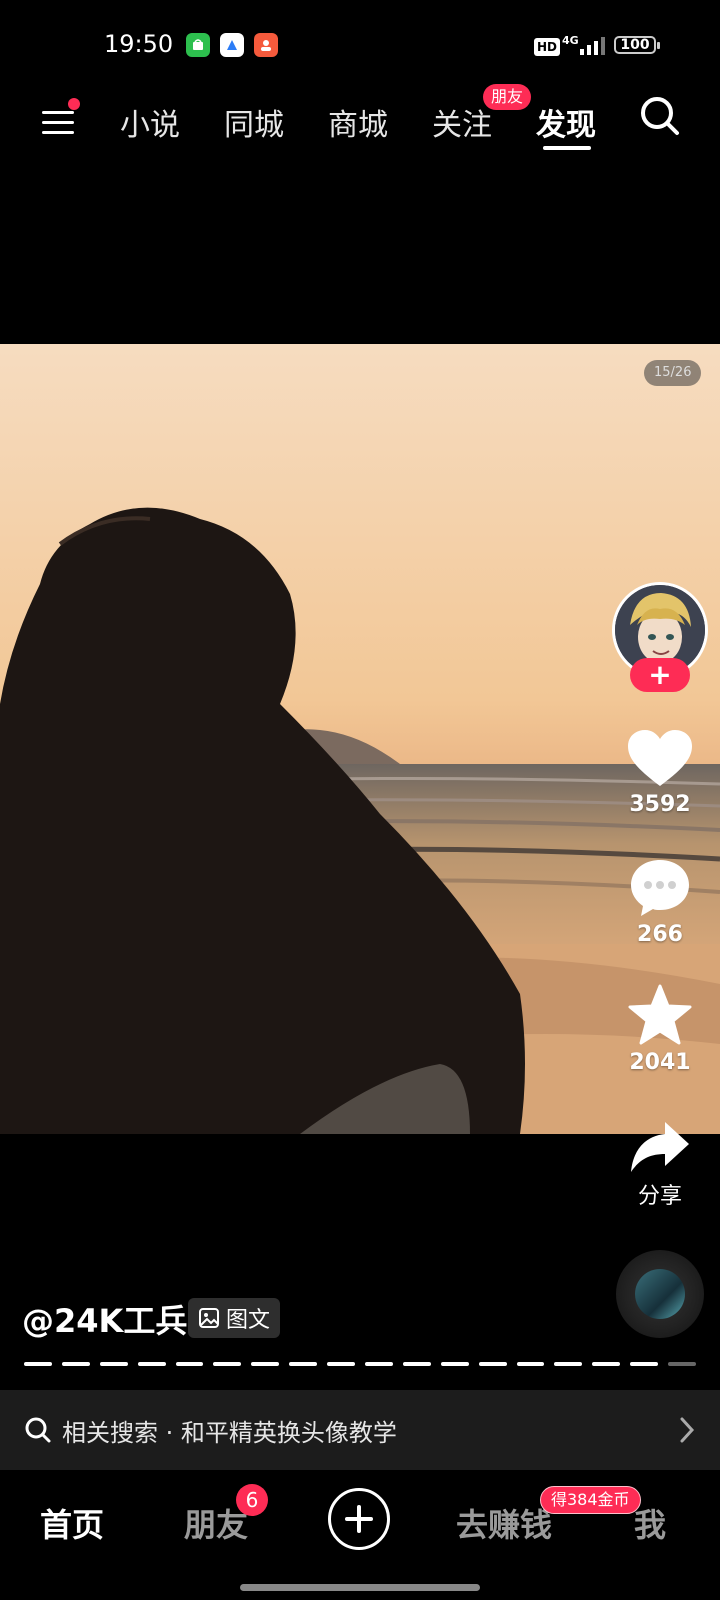 The width and height of the screenshot is (720, 1600). Describe the element at coordinates (570, 40) in the screenshot. I see `network-type: 4G` at that location.